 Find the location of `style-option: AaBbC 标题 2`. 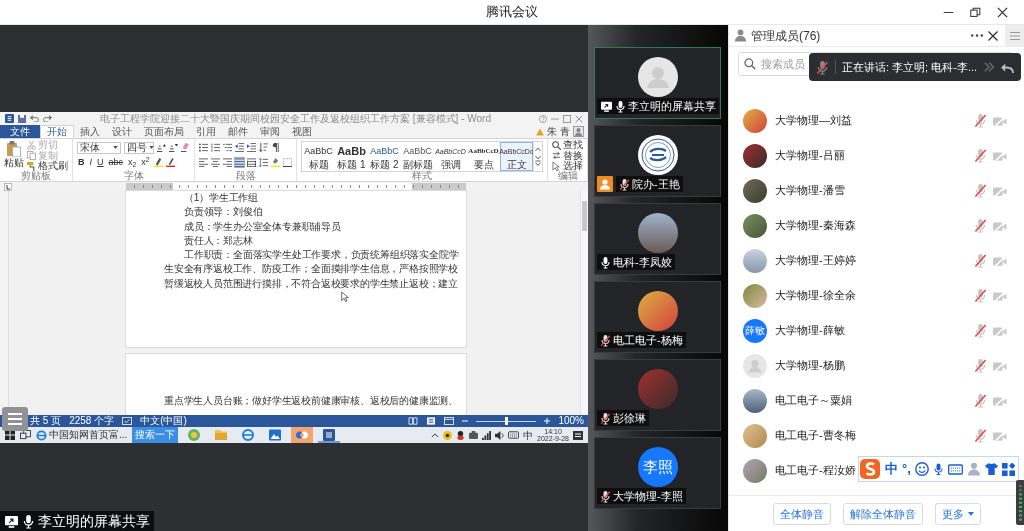

style-option: AaBbC 标题 2 is located at coordinates (384, 156).